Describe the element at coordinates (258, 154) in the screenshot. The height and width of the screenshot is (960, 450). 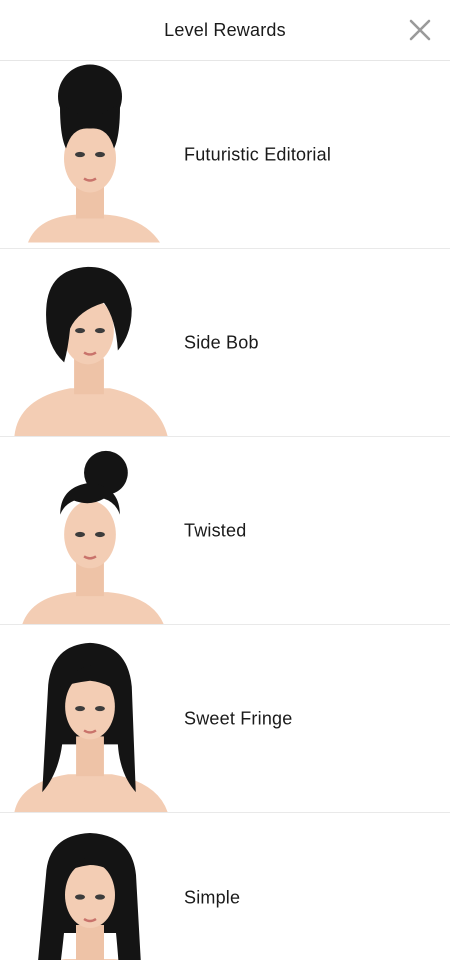
I see `reward-label: Futuristic Editorial` at that location.